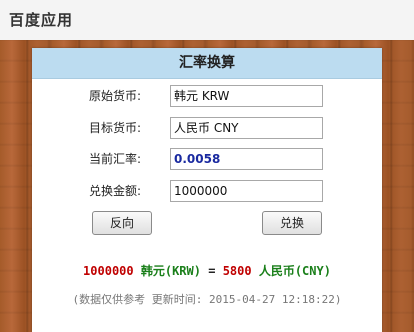  I want to click on result-amount: 1000000, so click(108, 271).